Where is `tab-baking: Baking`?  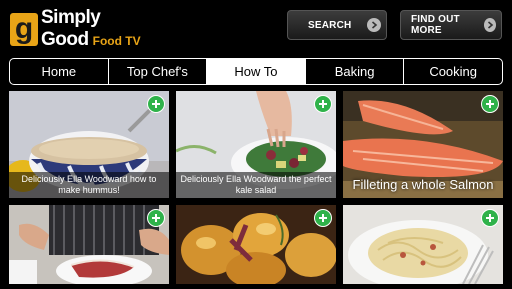 tab-baking: Baking is located at coordinates (355, 71).